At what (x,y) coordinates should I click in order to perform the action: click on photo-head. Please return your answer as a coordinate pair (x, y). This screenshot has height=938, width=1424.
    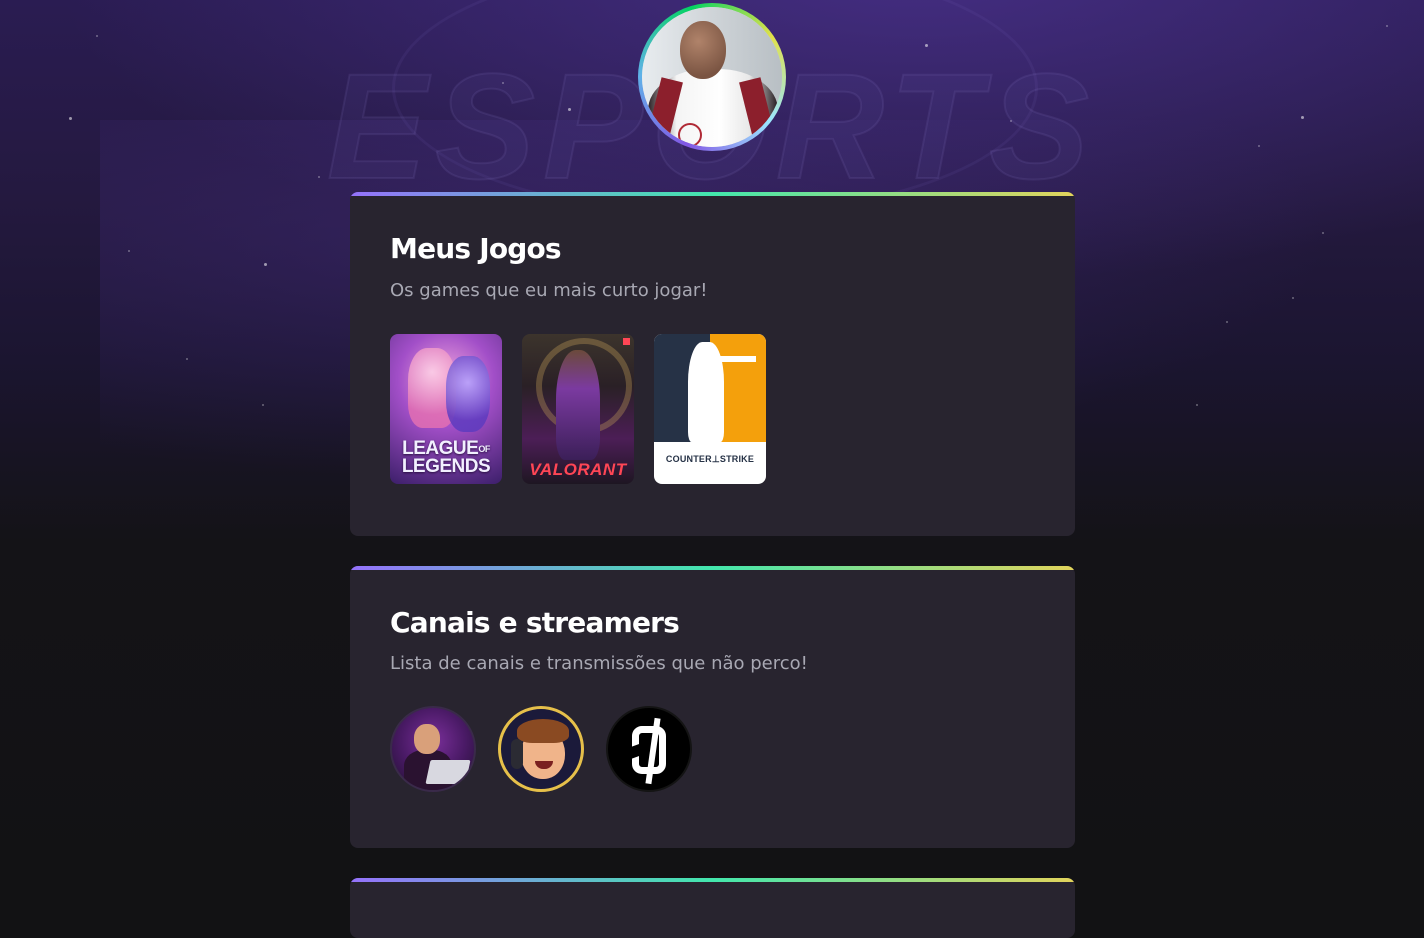
    Looking at the image, I should click on (703, 50).